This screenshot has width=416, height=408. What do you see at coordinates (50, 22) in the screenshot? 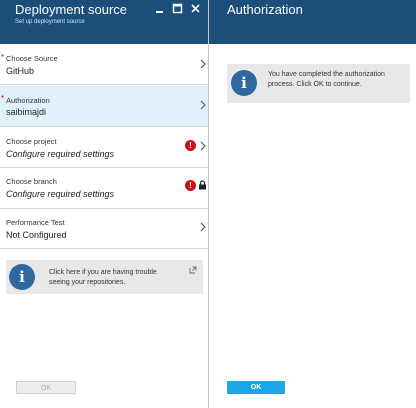
I see `blade-subtitle: Set up deployment source` at bounding box center [50, 22].